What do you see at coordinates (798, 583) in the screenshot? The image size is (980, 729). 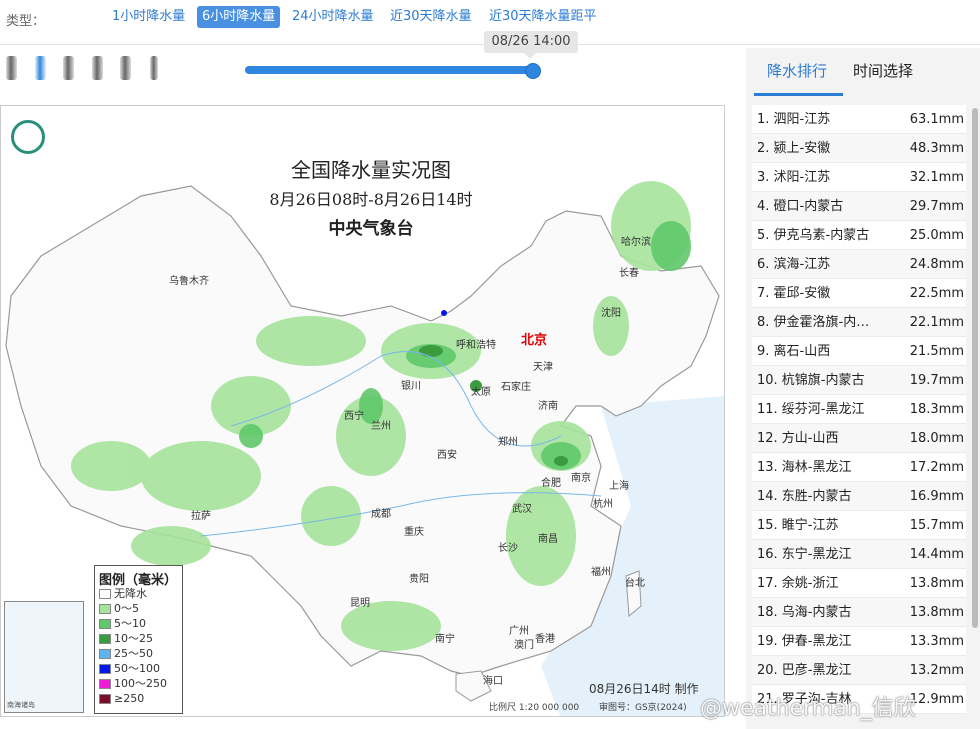 I see `station-name: 17. 余姚-浙江` at bounding box center [798, 583].